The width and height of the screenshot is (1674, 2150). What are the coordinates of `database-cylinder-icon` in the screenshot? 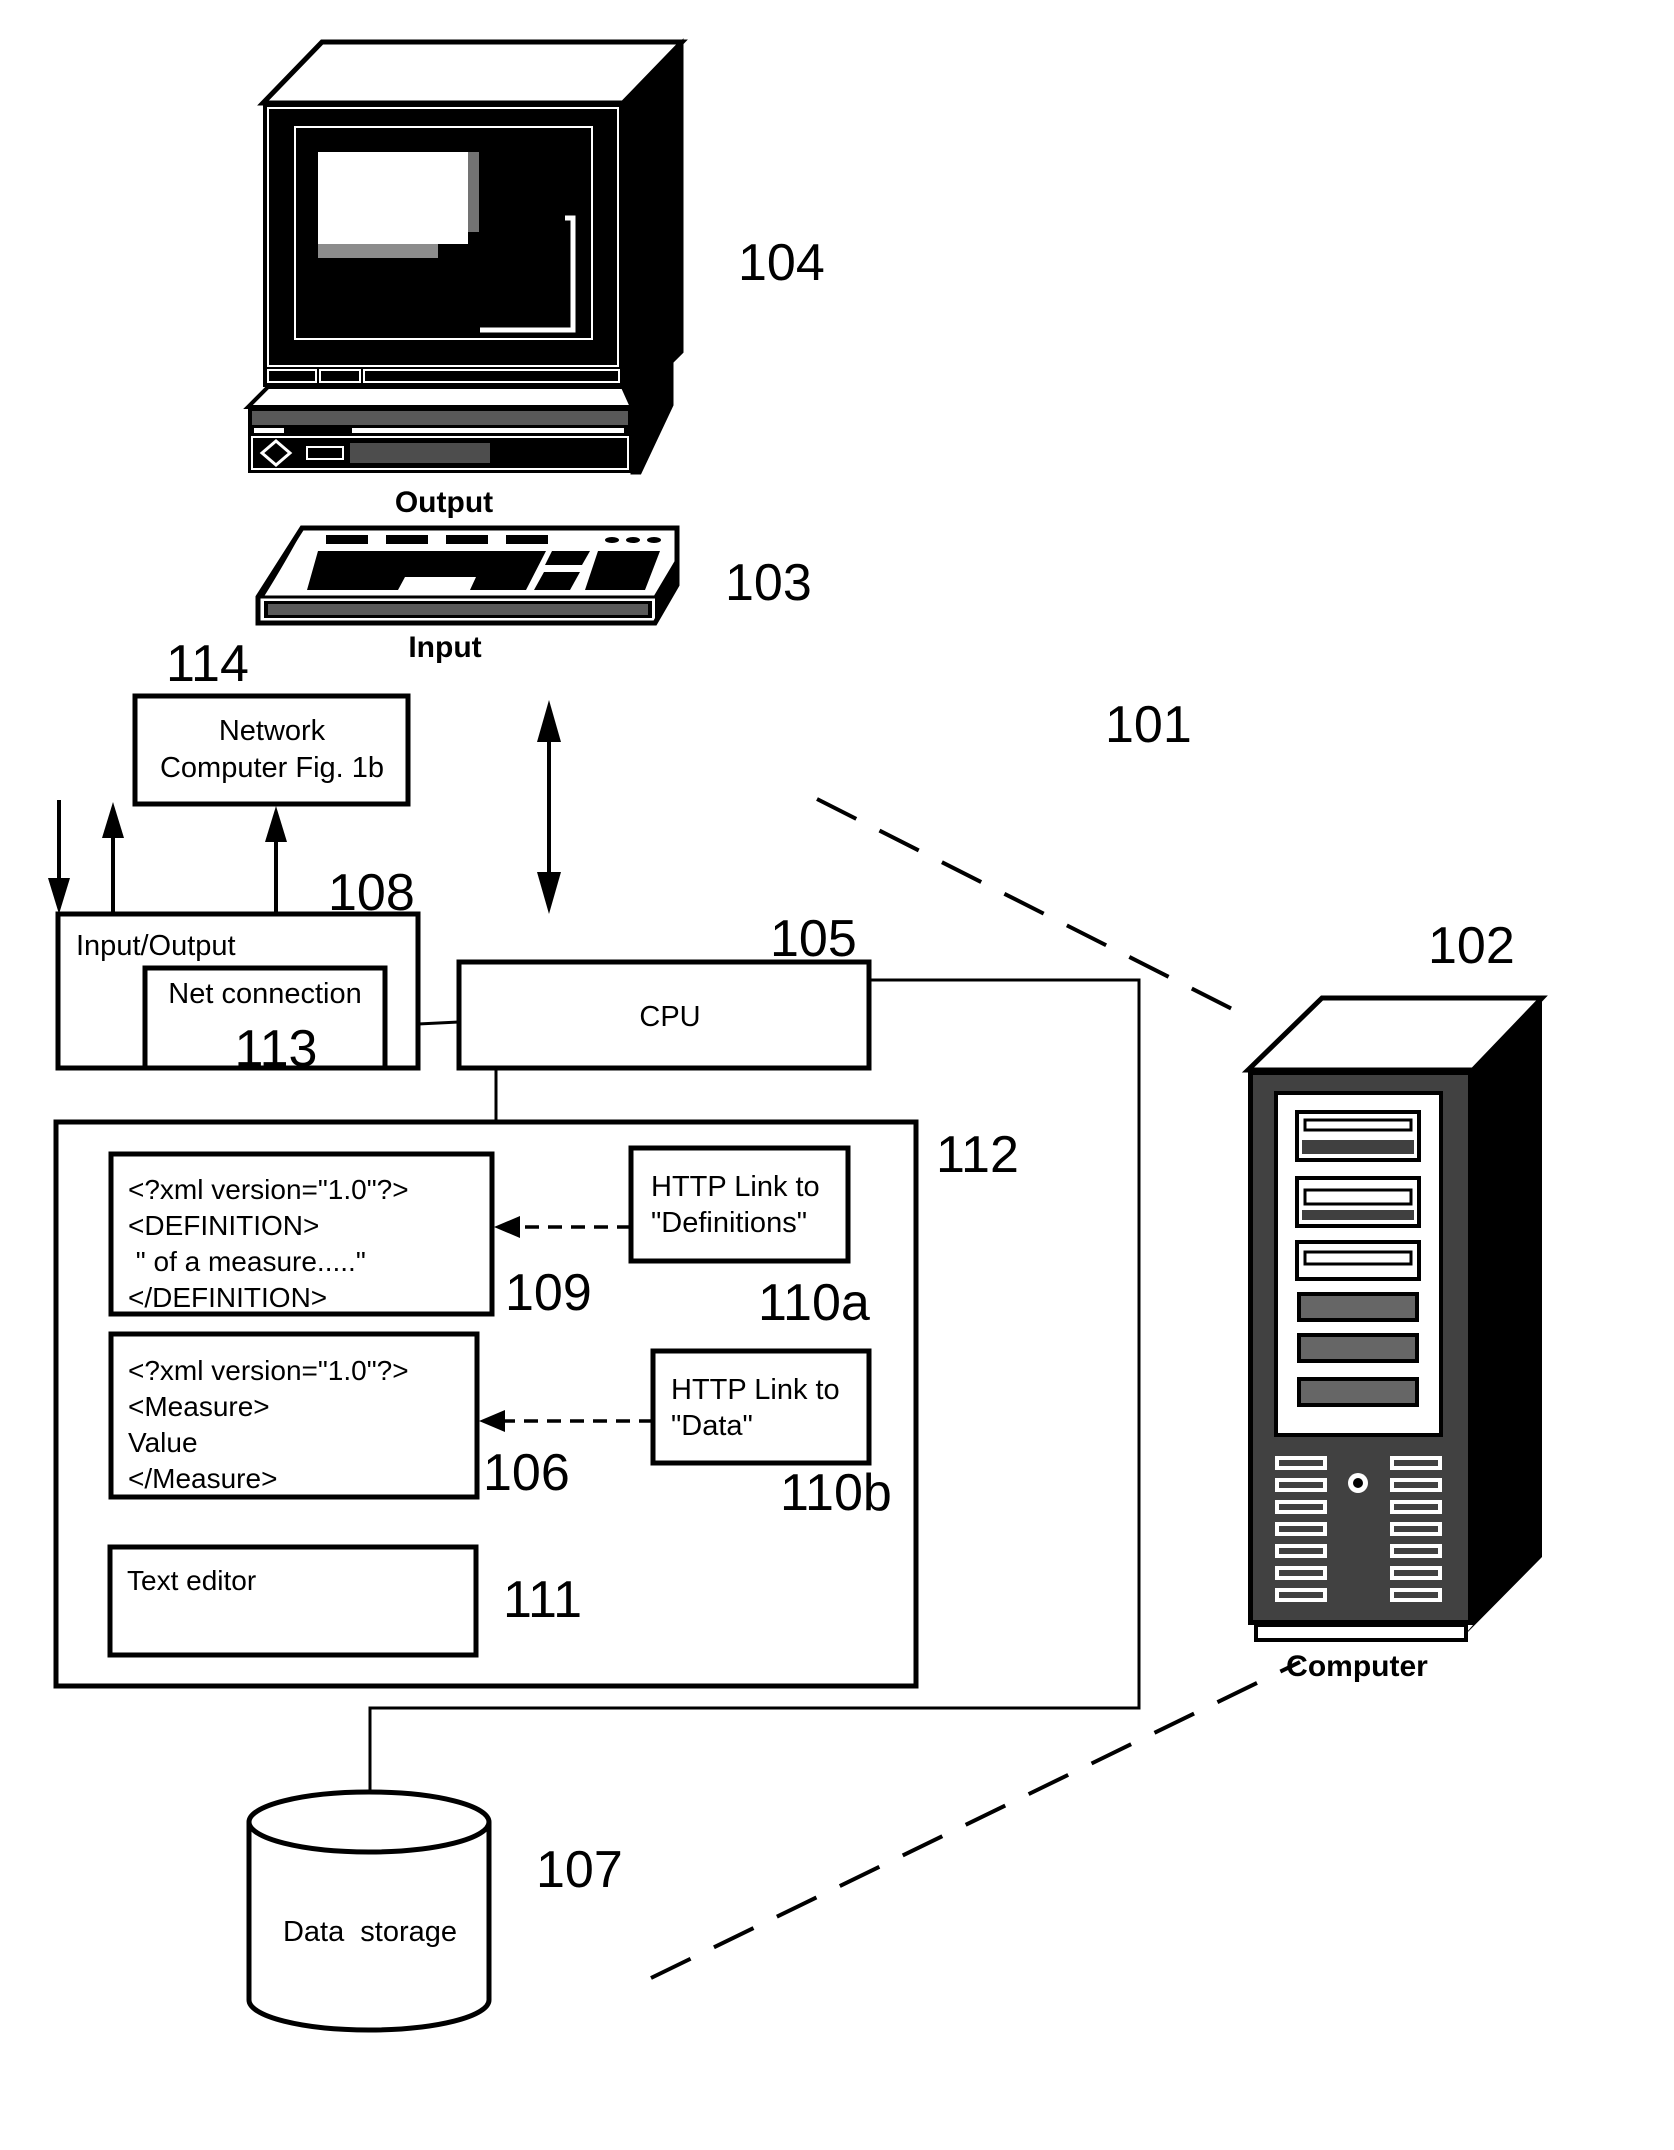 It's located at (369, 1911).